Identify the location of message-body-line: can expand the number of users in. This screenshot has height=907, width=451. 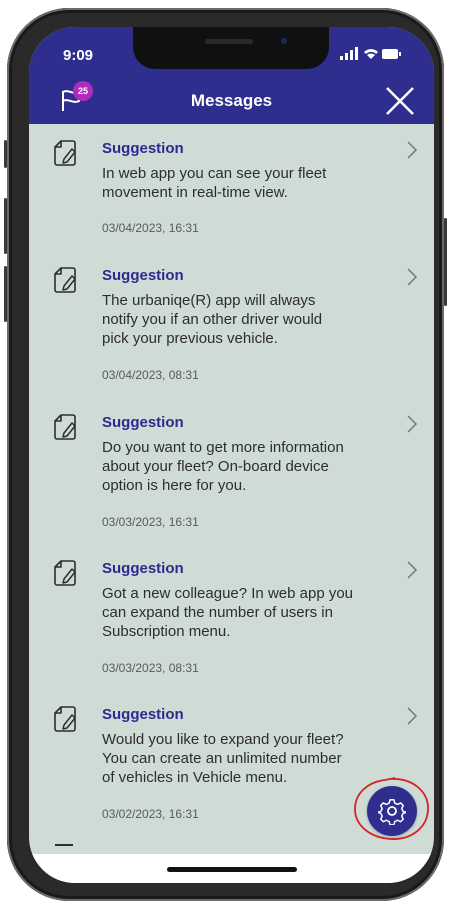
(217, 612).